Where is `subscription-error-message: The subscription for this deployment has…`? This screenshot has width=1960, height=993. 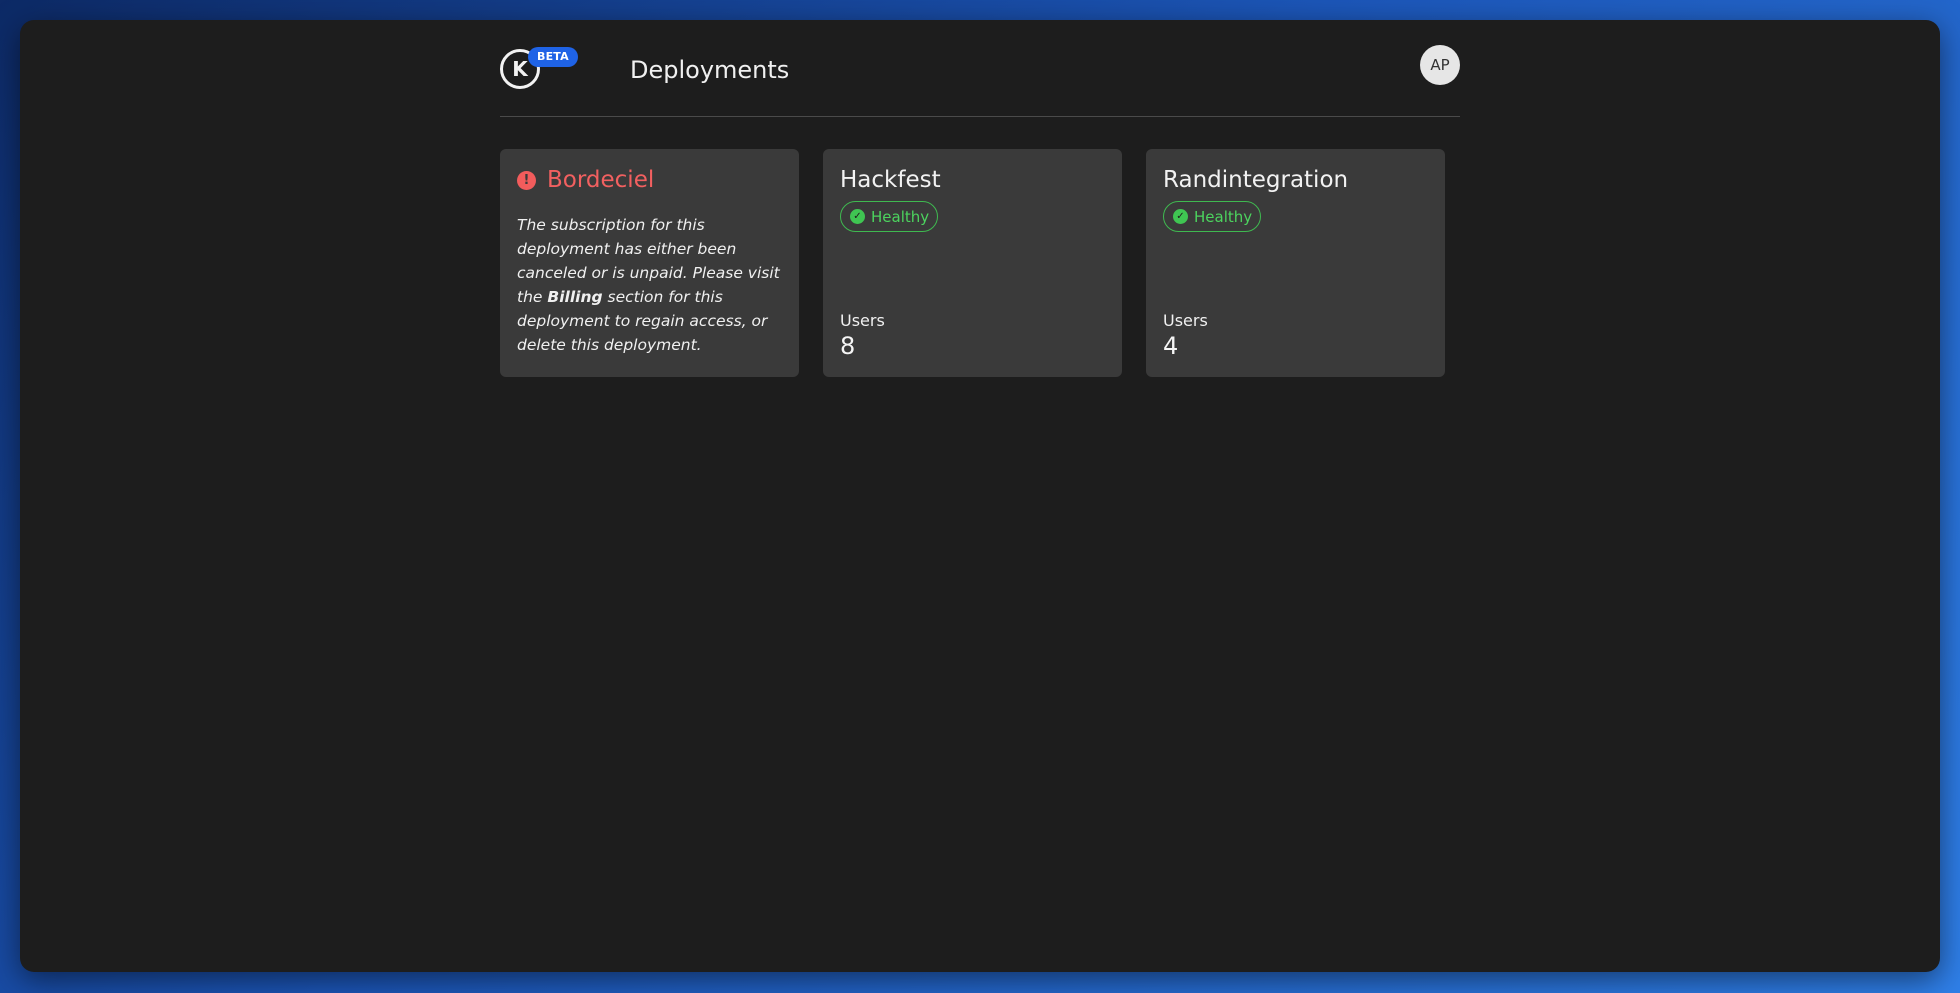 subscription-error-message: The subscription for this deployment has… is located at coordinates (649, 285).